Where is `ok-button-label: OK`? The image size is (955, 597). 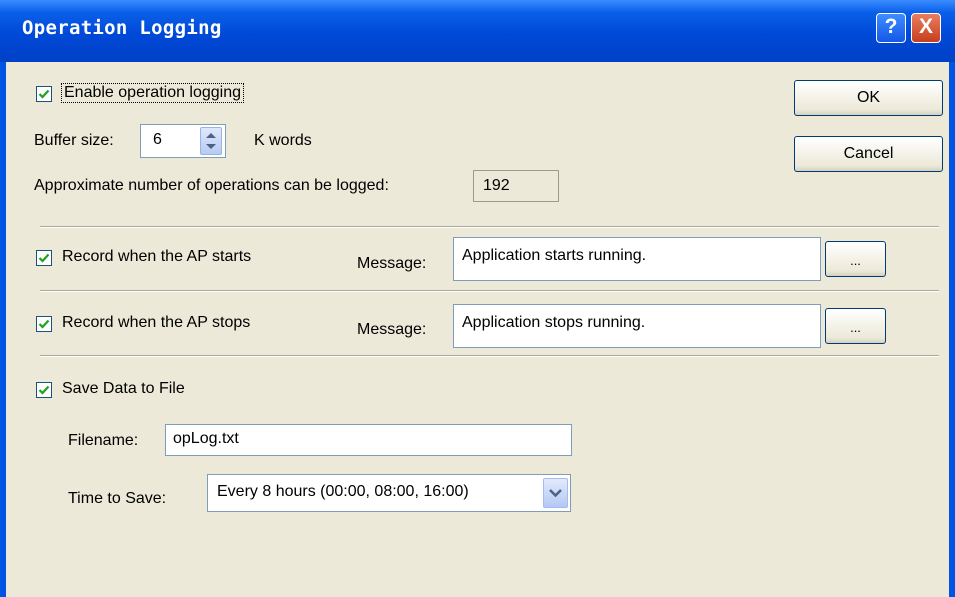 ok-button-label: OK is located at coordinates (868, 97).